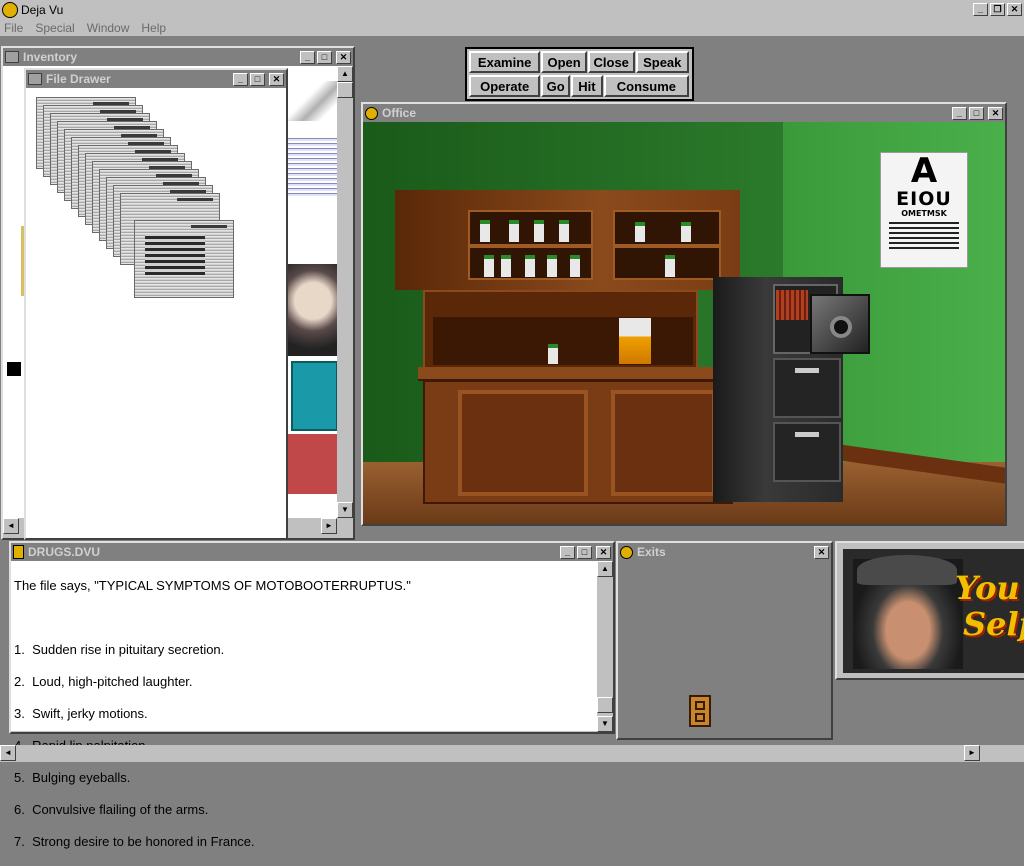 This screenshot has width=1024, height=866. Describe the element at coordinates (276, 79) in the screenshot. I see `file-drawer-close-button: ✕` at that location.